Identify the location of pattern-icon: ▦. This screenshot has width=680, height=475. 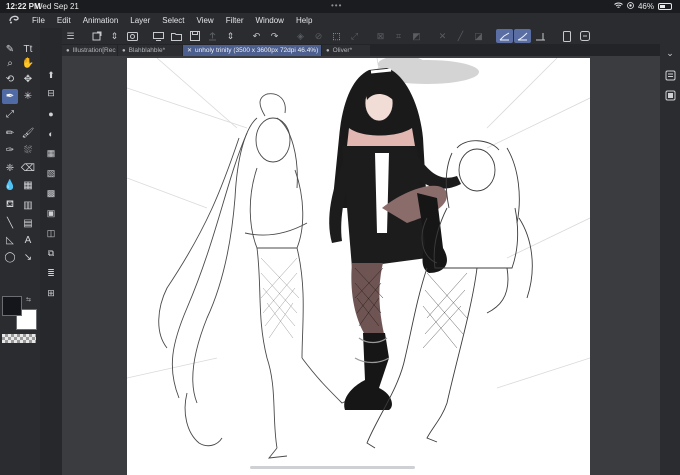
(28, 185).